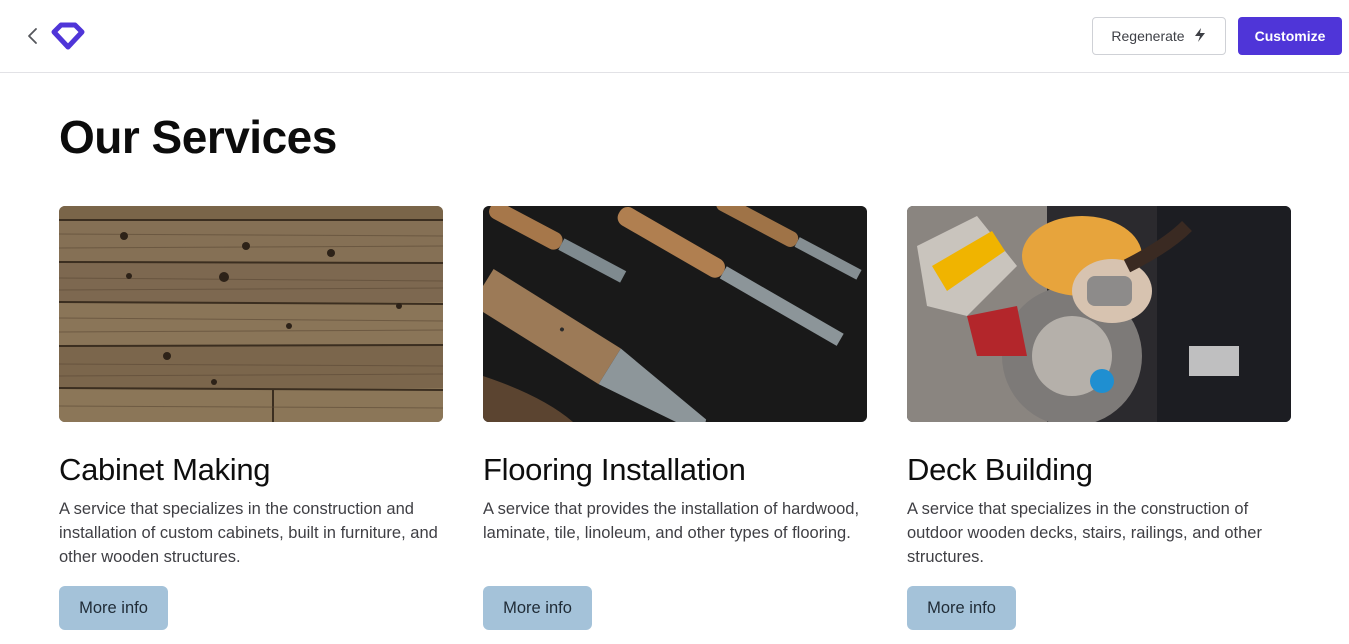 This screenshot has height=644, width=1349. I want to click on customize-button: Customize, so click(1290, 36).